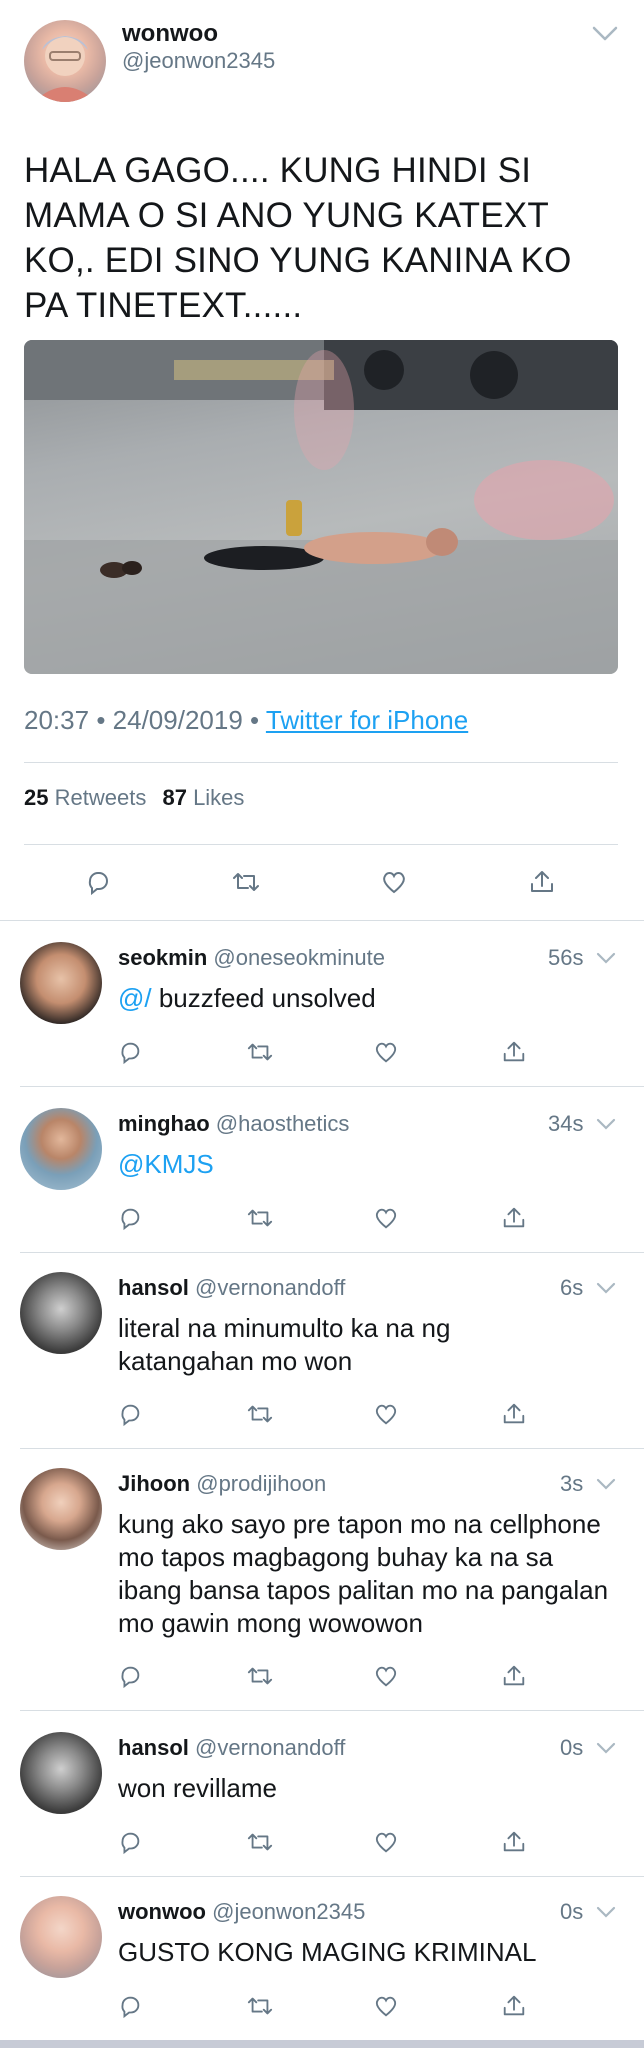  I want to click on reply-text: @KMJS, so click(368, 1164).